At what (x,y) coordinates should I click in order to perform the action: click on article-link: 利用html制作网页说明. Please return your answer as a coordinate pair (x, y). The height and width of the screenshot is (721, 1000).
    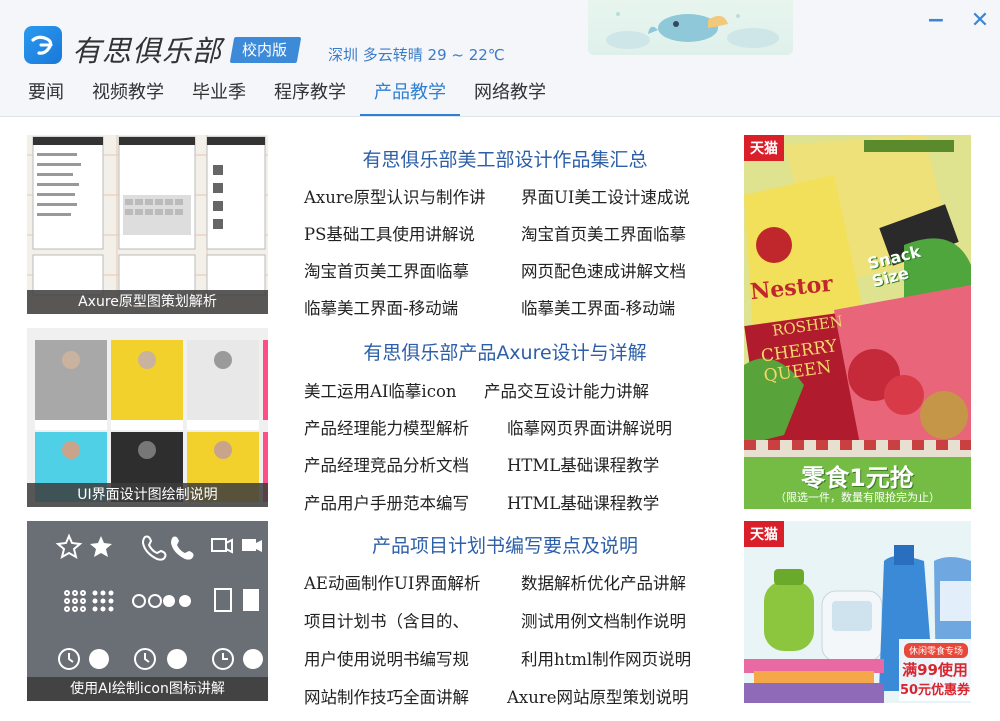
    Looking at the image, I should click on (606, 658).